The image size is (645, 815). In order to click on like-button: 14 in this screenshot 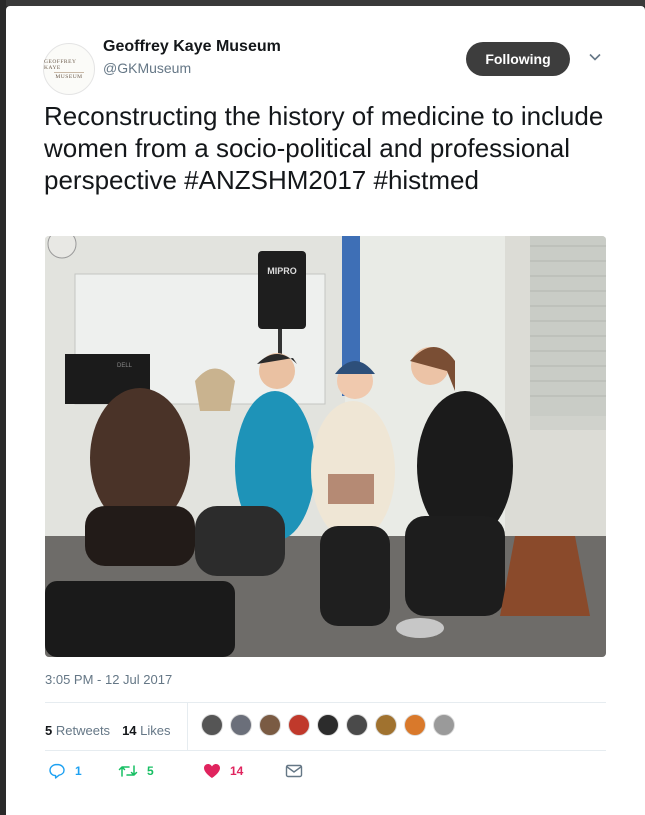, I will do `click(244, 771)`.